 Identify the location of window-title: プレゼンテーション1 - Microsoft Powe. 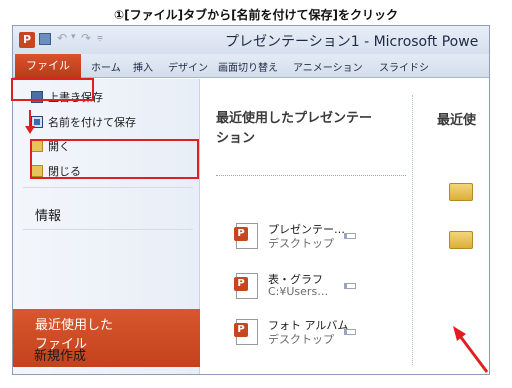
(352, 42).